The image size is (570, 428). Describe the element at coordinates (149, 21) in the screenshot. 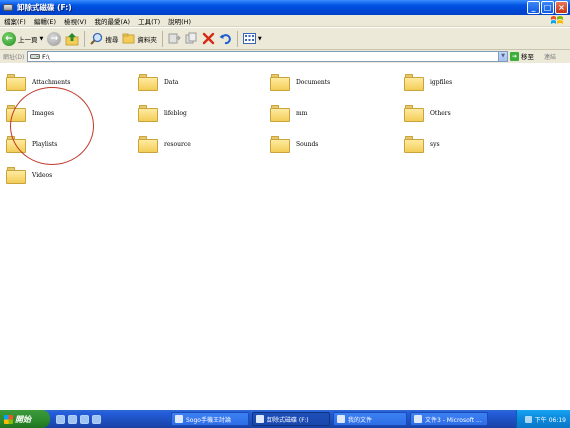

I see `menu-tools: 工具(T)` at that location.